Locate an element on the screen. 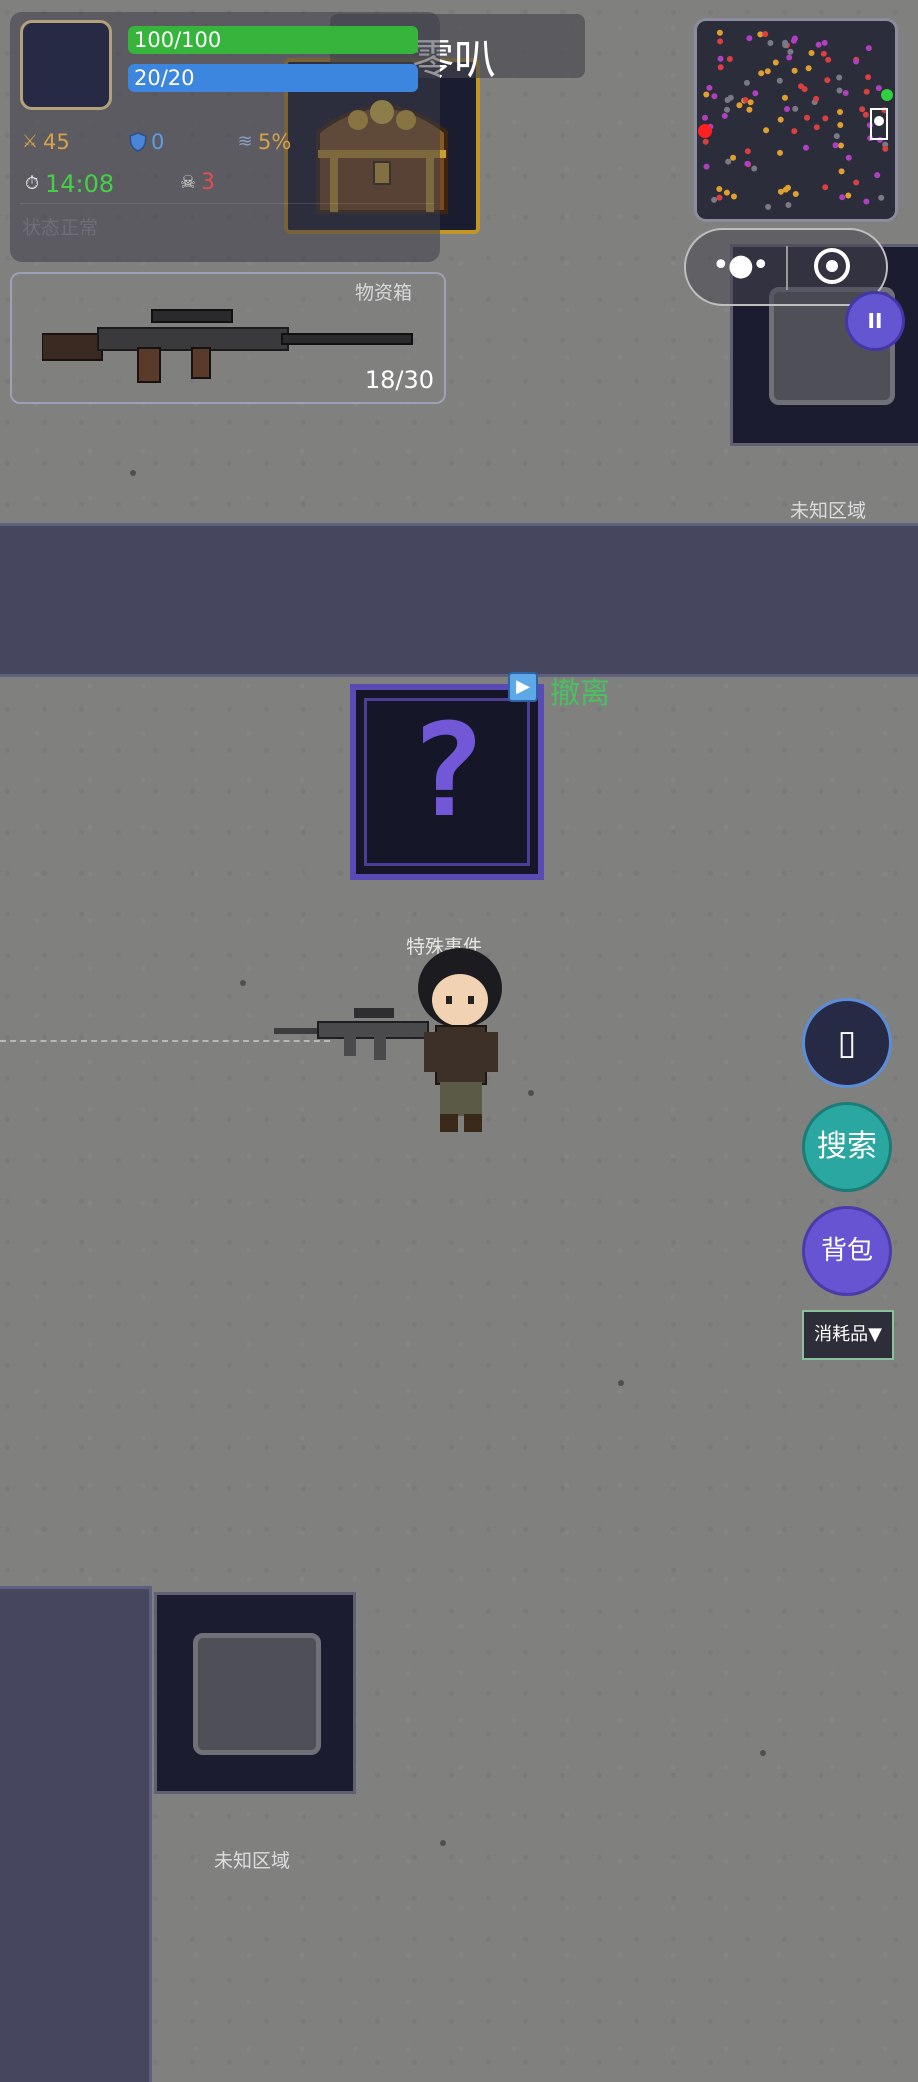  state-text: 状态正常 is located at coordinates (60, 228).